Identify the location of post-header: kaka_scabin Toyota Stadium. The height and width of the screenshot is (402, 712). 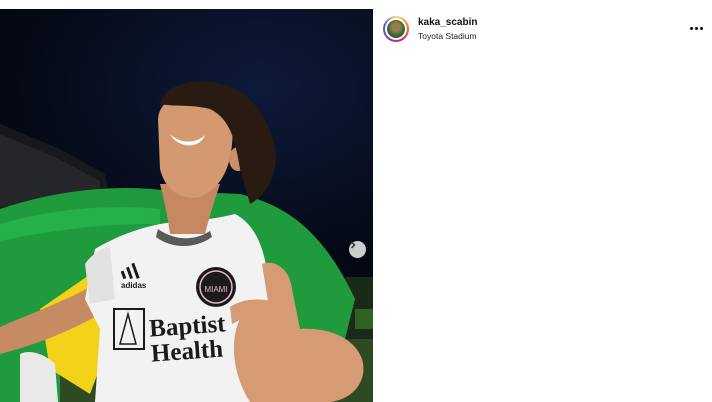
(542, 29).